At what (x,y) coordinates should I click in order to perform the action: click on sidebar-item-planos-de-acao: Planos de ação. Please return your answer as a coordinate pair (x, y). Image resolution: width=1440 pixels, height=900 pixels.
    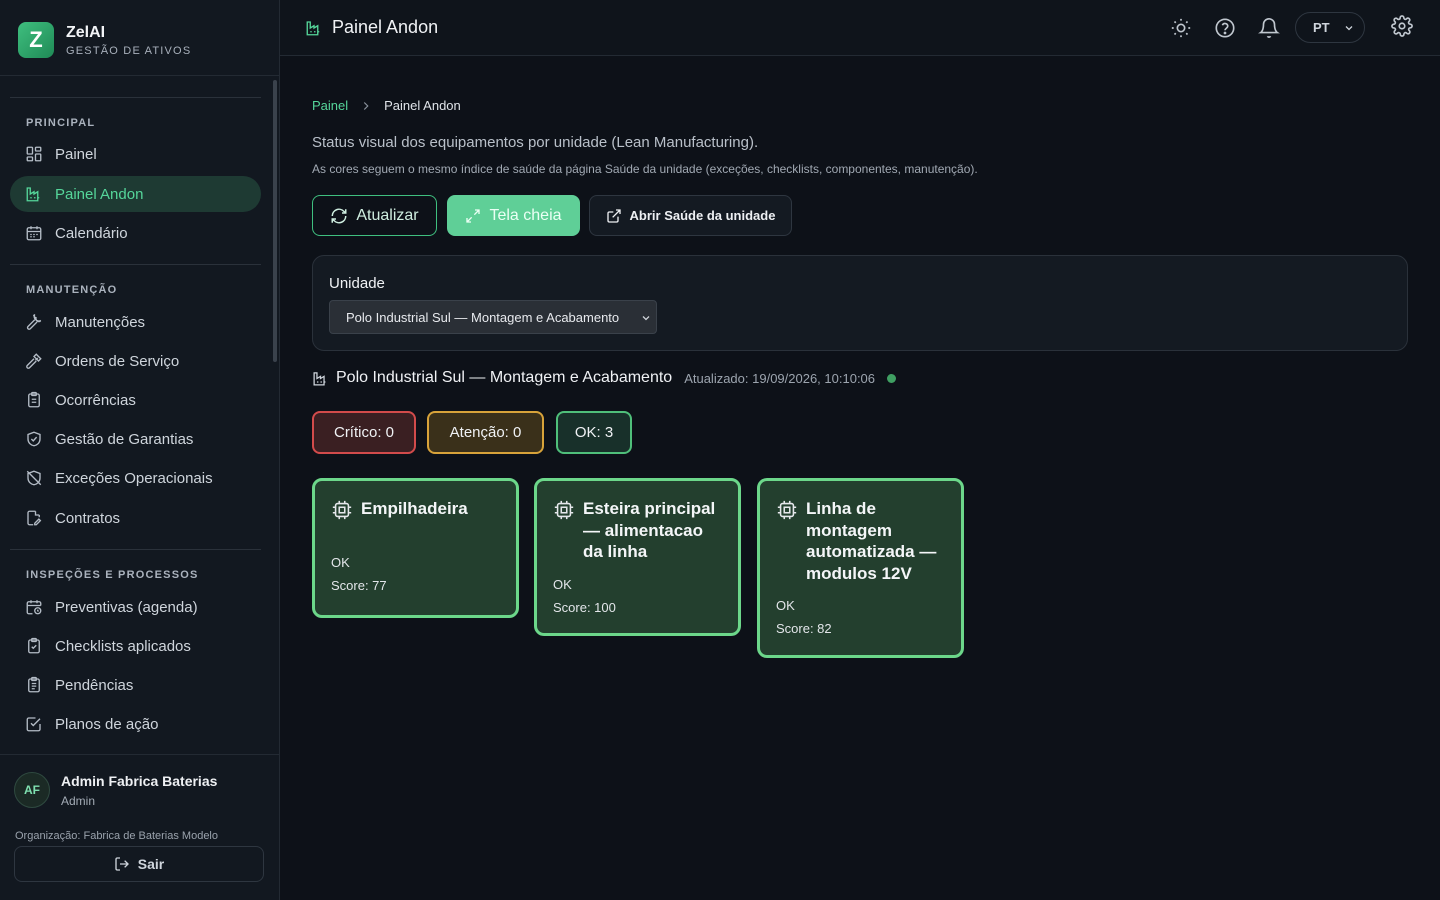
    Looking at the image, I should click on (135, 724).